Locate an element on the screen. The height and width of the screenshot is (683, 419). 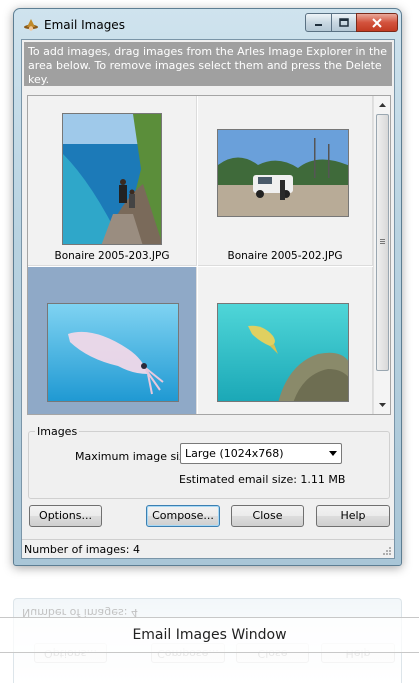
dropdown-arrow-icon is located at coordinates (333, 453).